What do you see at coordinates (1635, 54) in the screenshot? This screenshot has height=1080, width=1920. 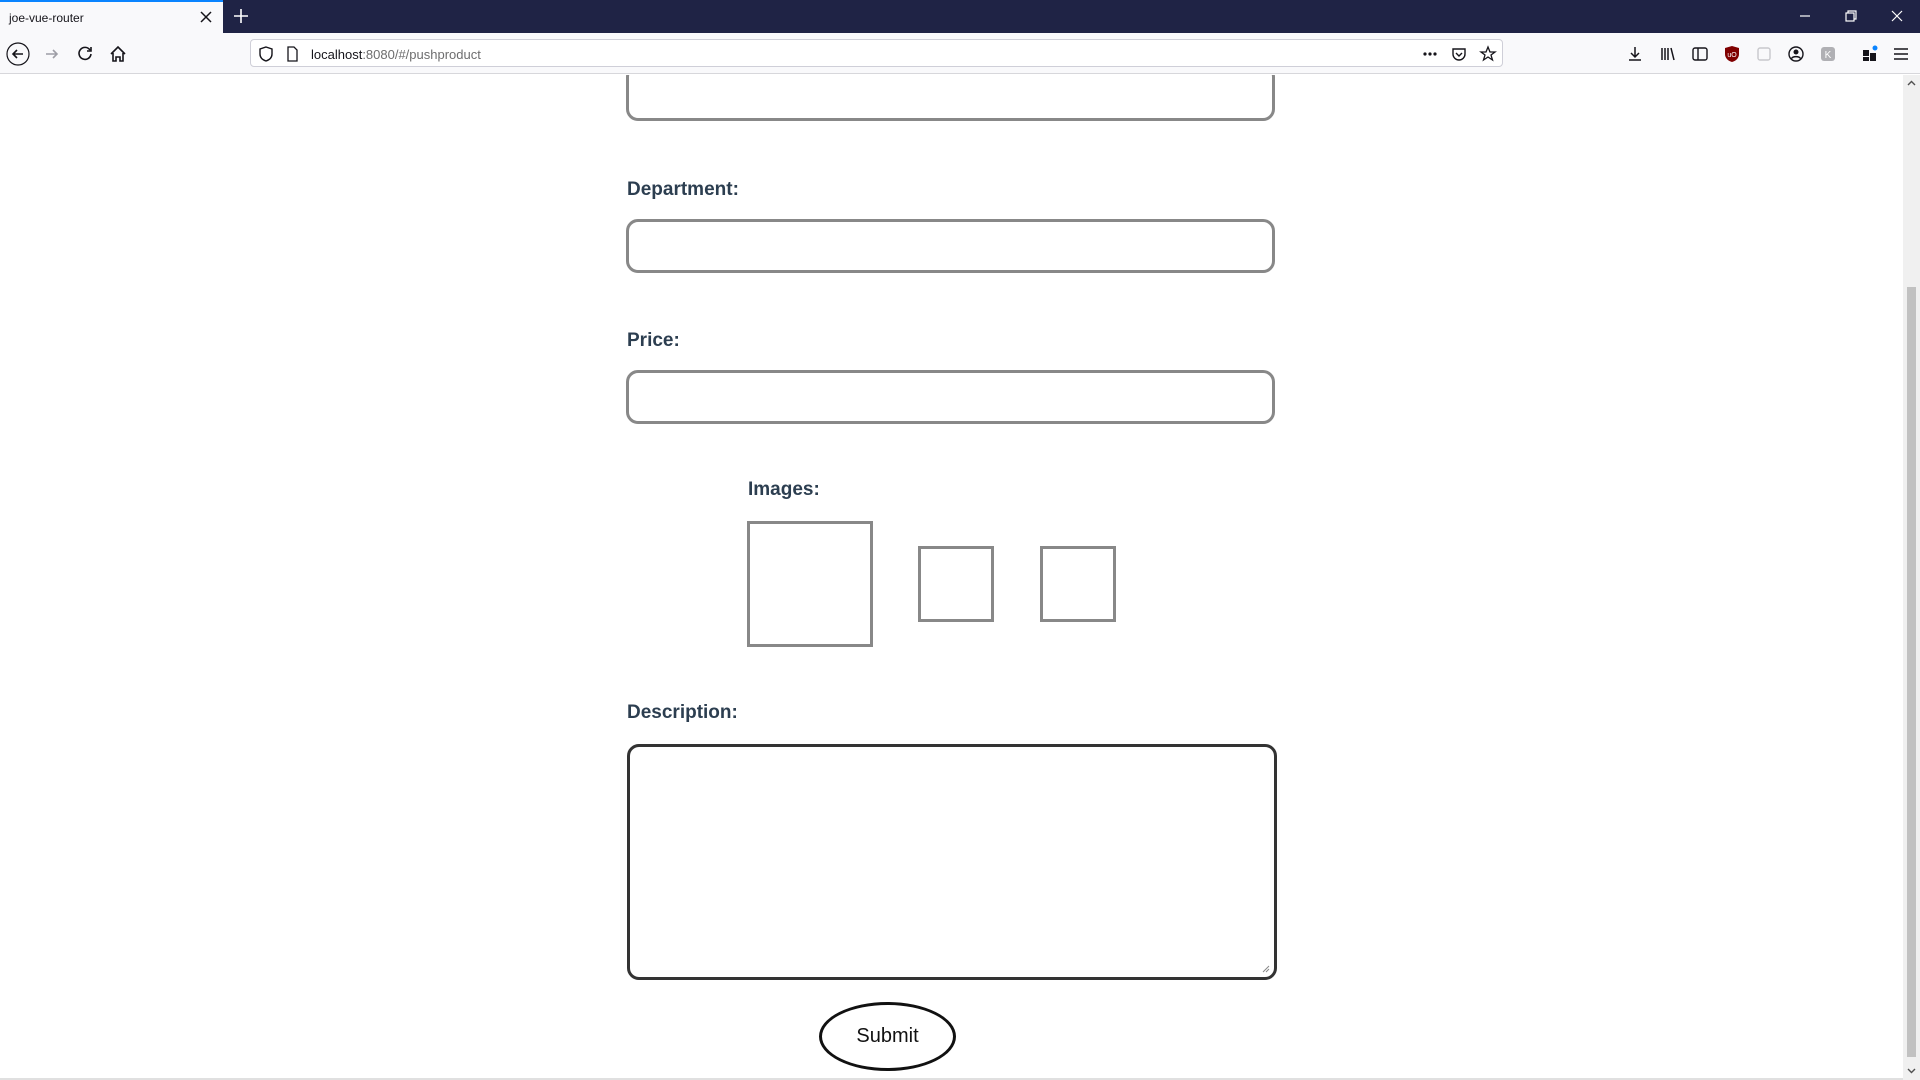 I see `downloads-icon` at bounding box center [1635, 54].